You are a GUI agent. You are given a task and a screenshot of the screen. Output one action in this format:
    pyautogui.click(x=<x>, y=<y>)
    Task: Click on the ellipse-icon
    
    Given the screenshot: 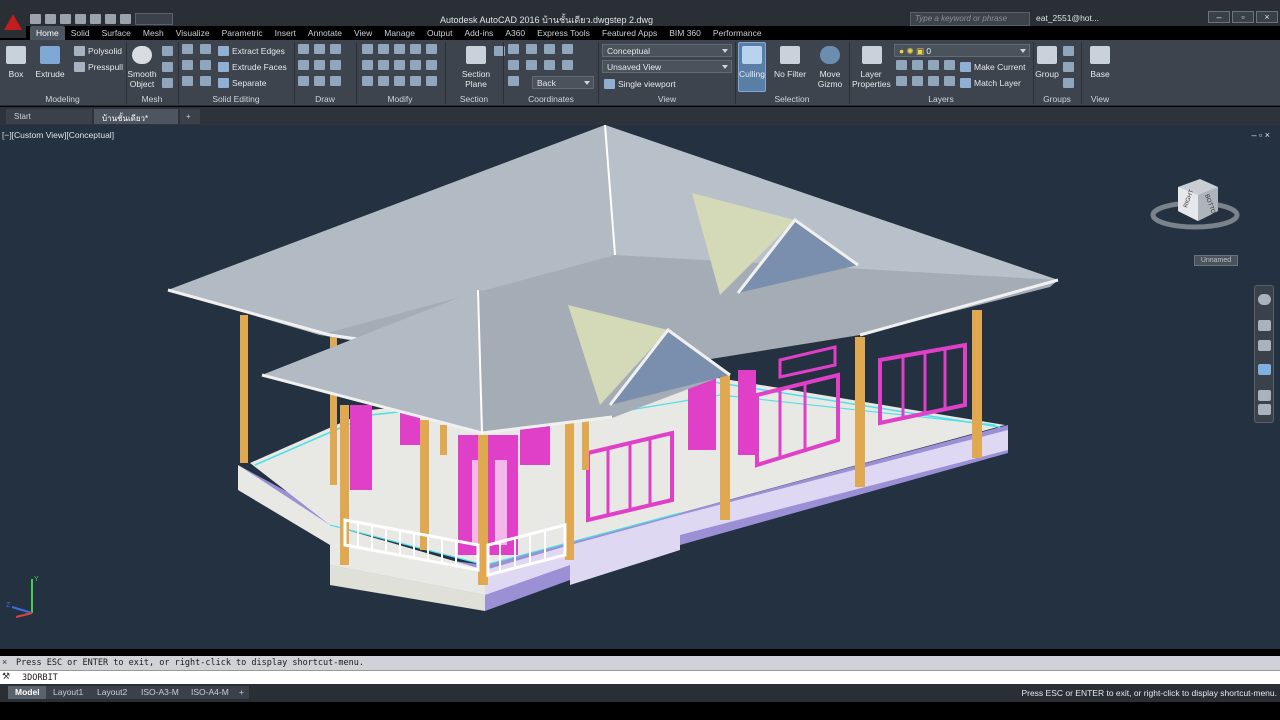 What is the action you would take?
    pyautogui.click(x=319, y=65)
    